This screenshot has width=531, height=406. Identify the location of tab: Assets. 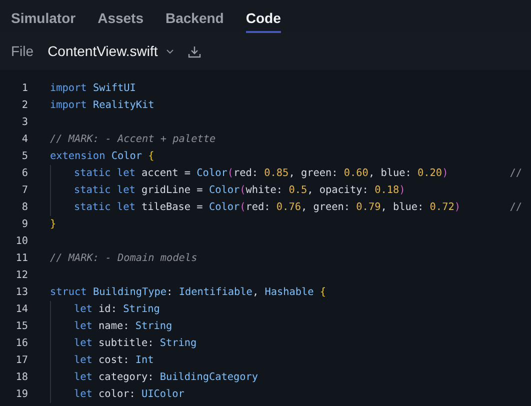
(121, 16).